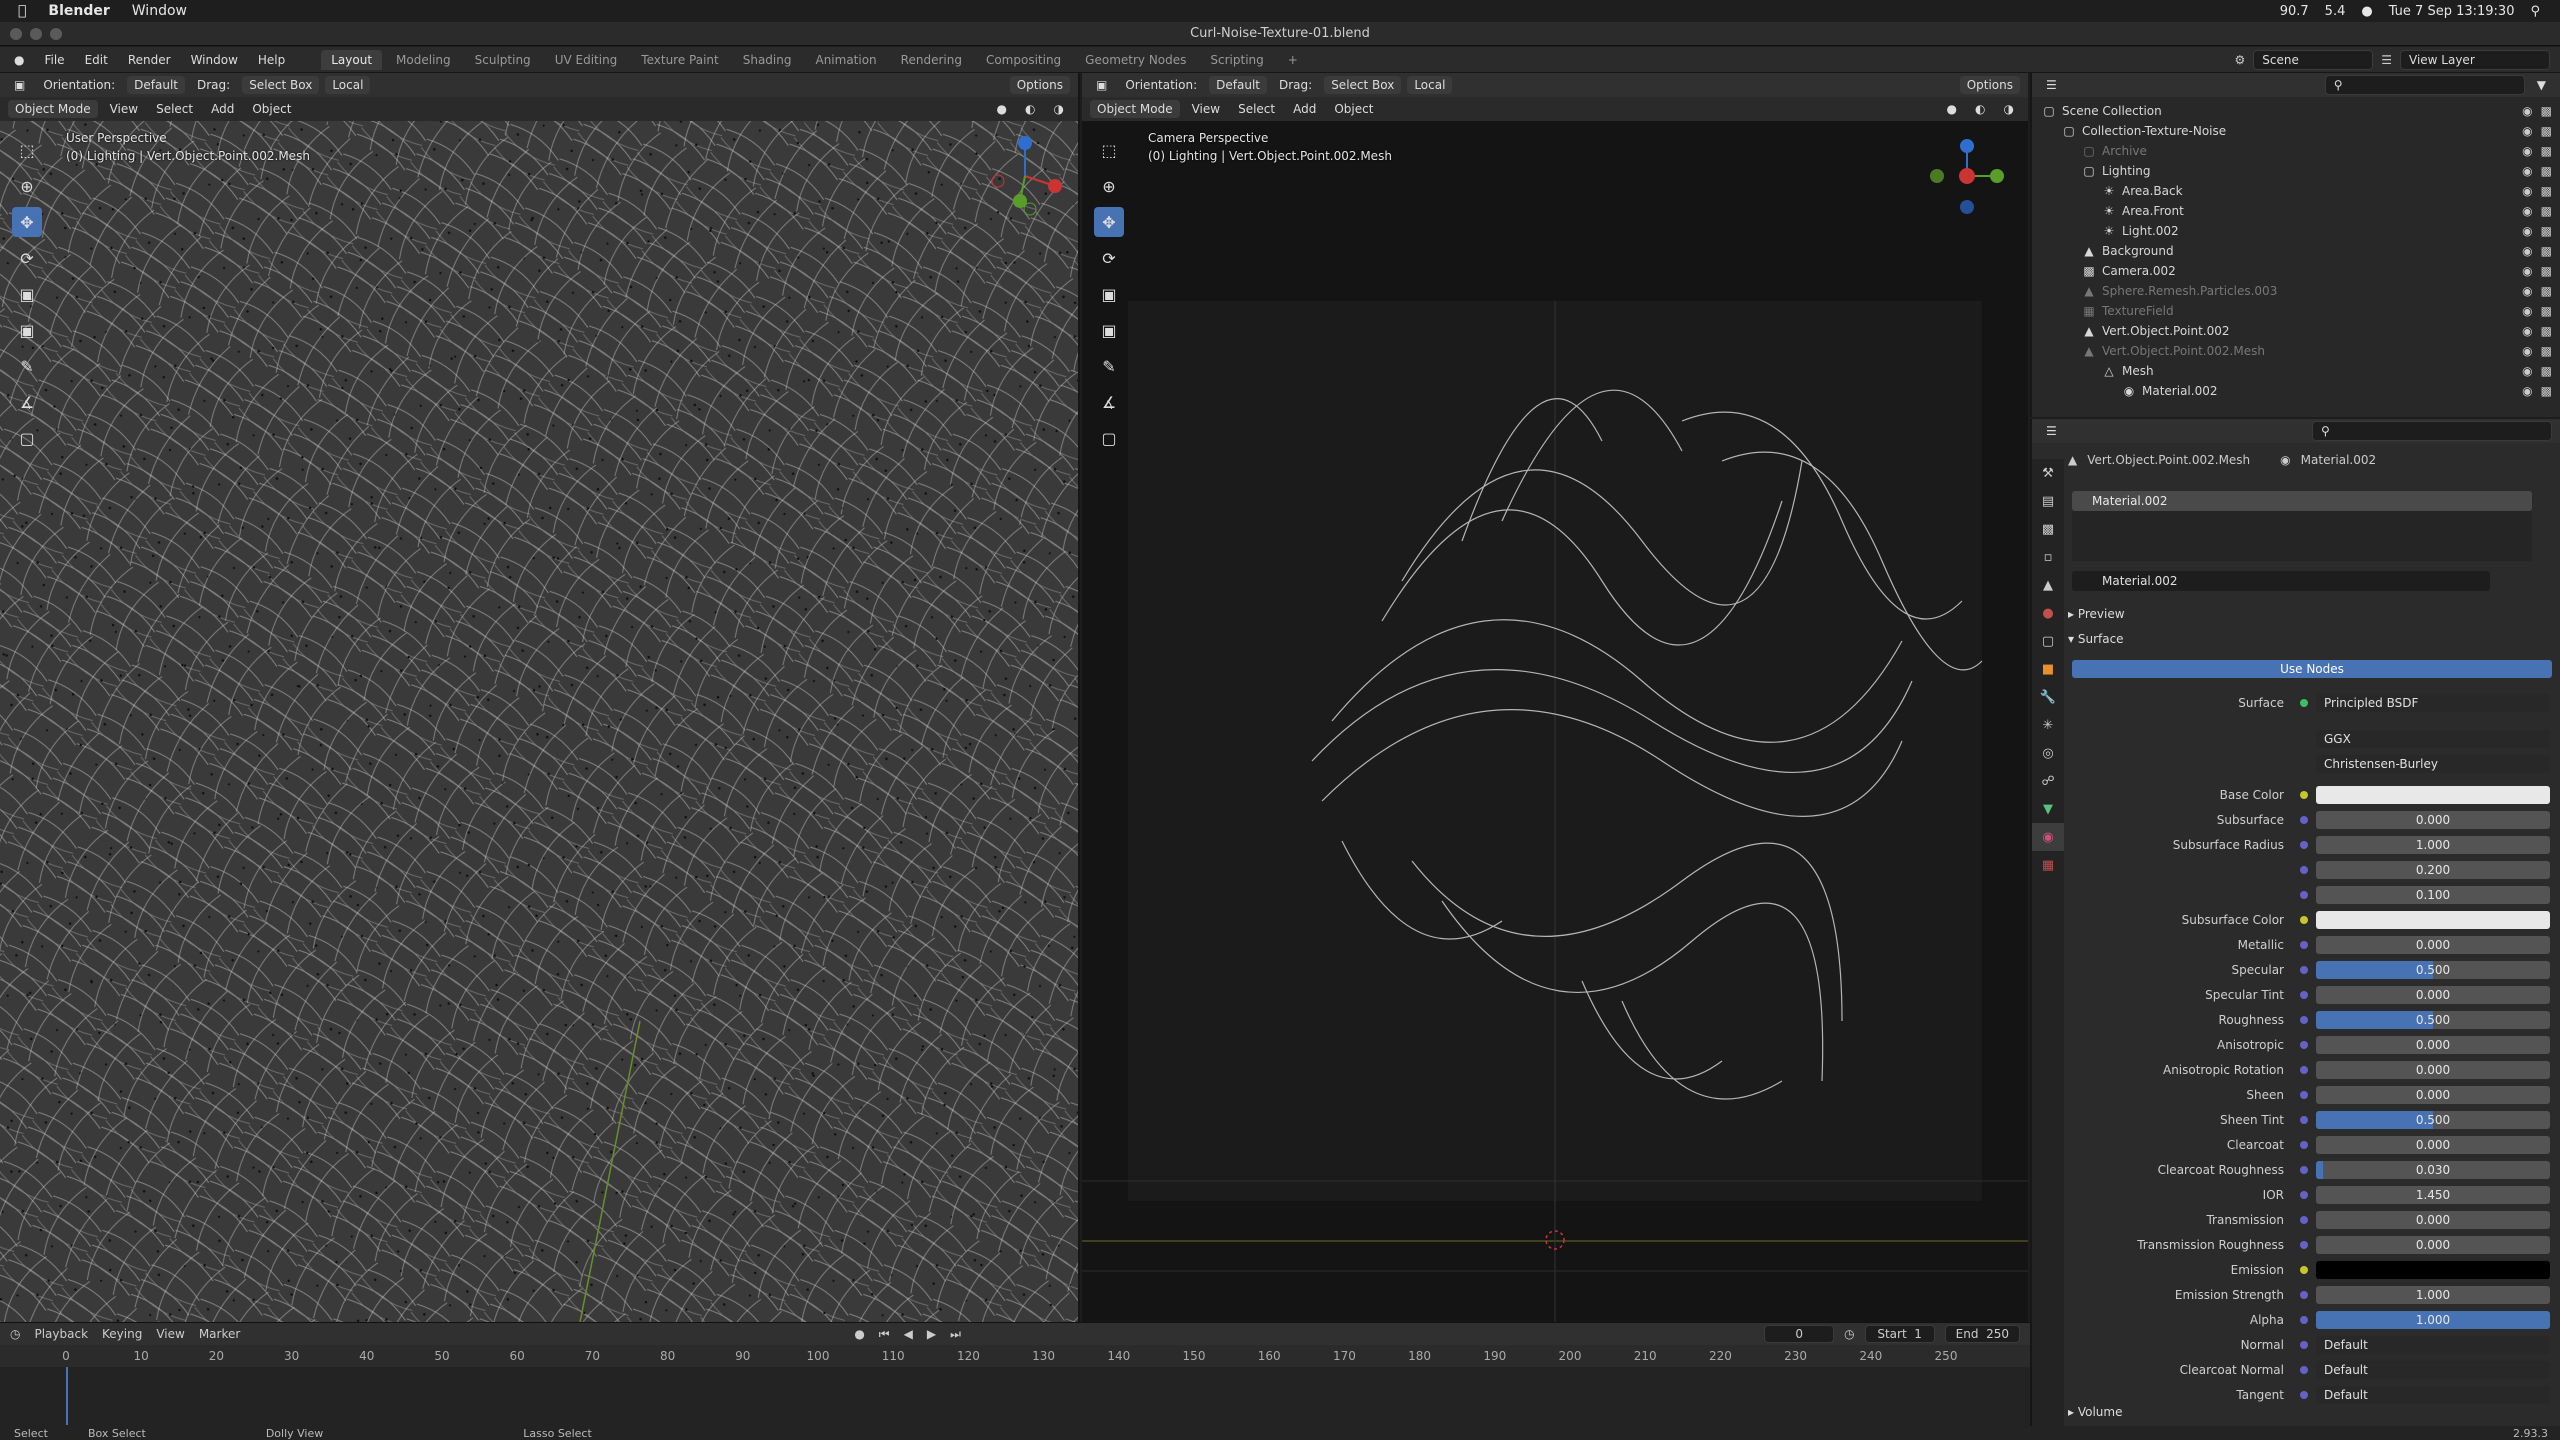 The height and width of the screenshot is (1440, 2560). I want to click on playback-menu: Playback, so click(61, 1334).